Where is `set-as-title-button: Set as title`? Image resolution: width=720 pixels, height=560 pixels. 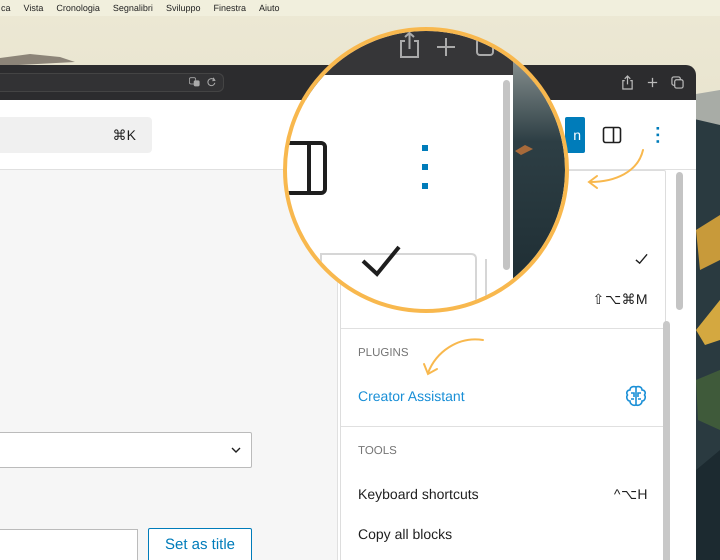 set-as-title-button: Set as title is located at coordinates (200, 544).